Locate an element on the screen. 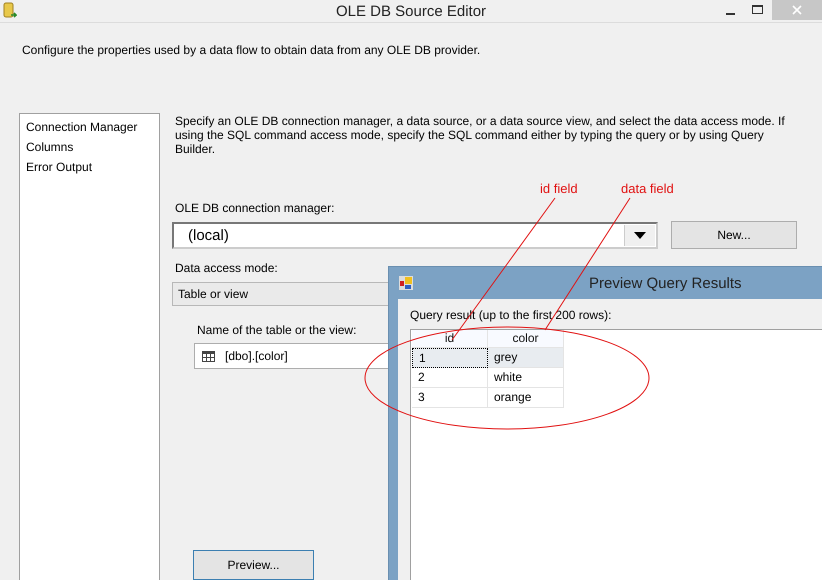 The image size is (822, 580). table-cell: white is located at coordinates (526, 378).